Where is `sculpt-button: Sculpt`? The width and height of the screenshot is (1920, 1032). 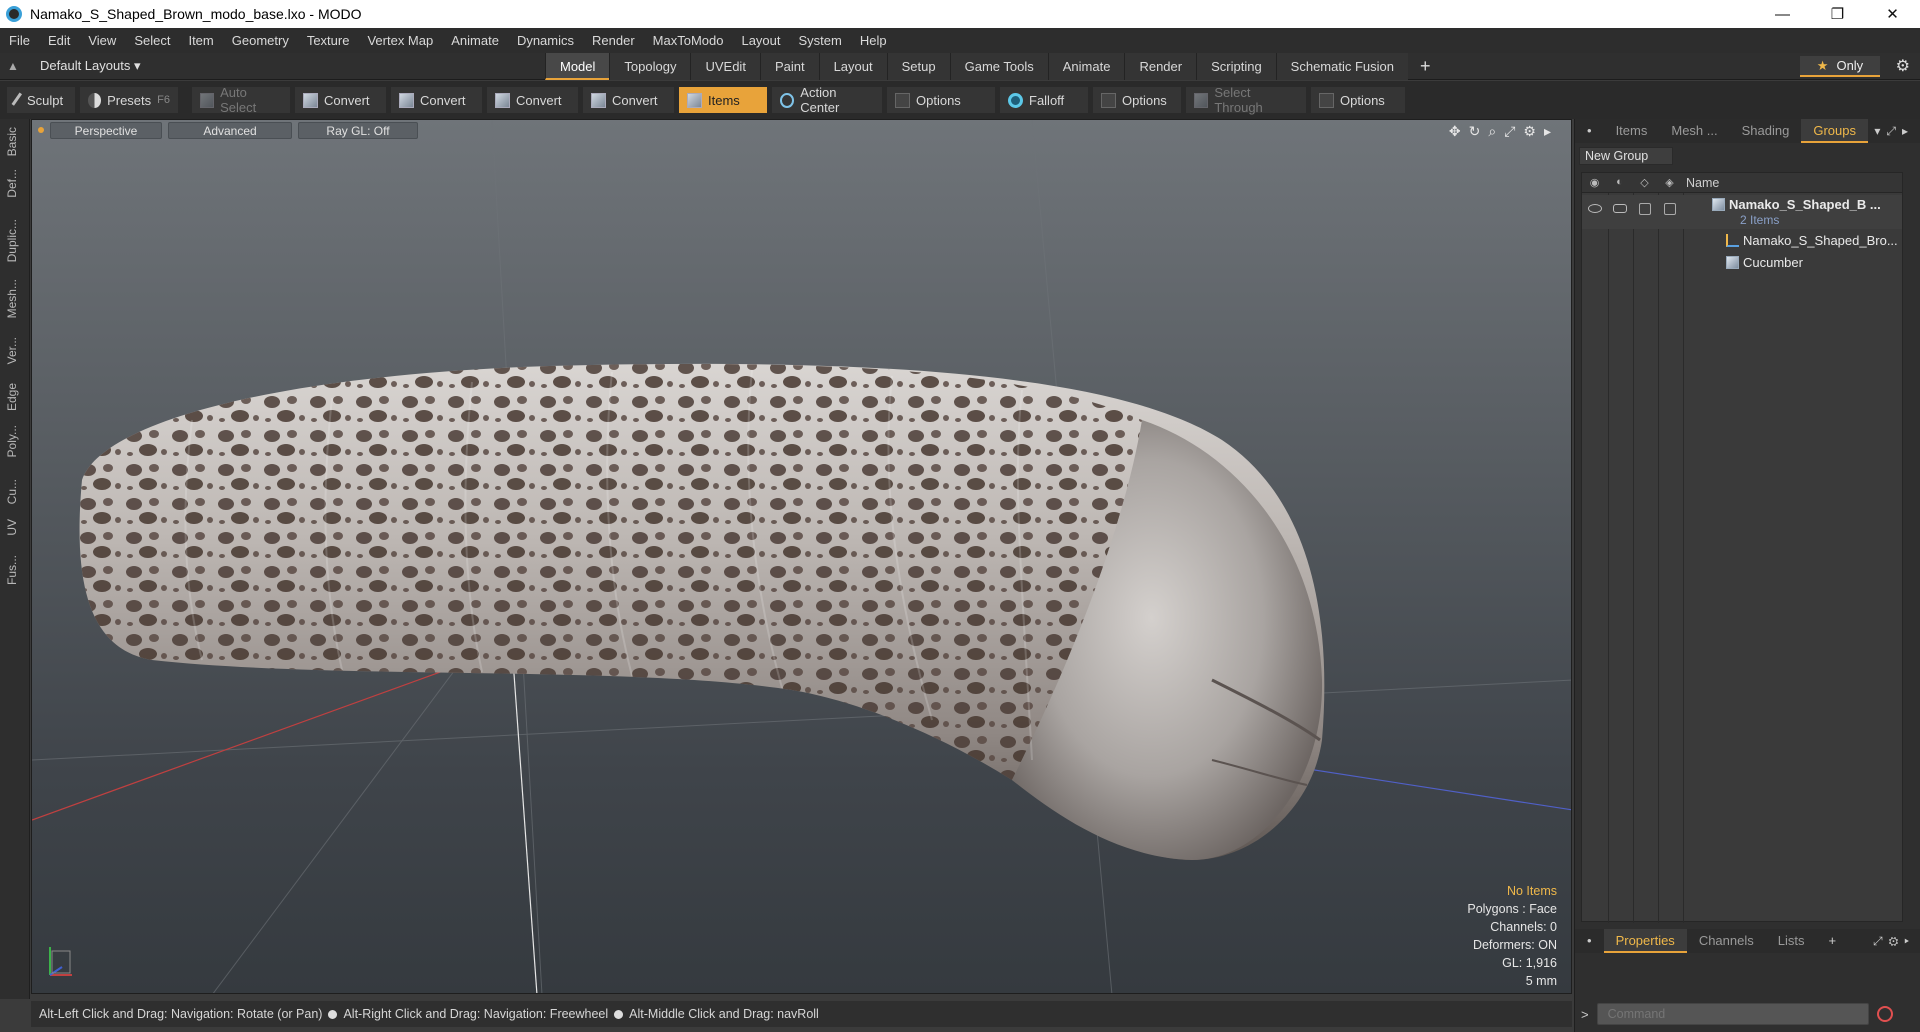 sculpt-button: Sculpt is located at coordinates (41, 100).